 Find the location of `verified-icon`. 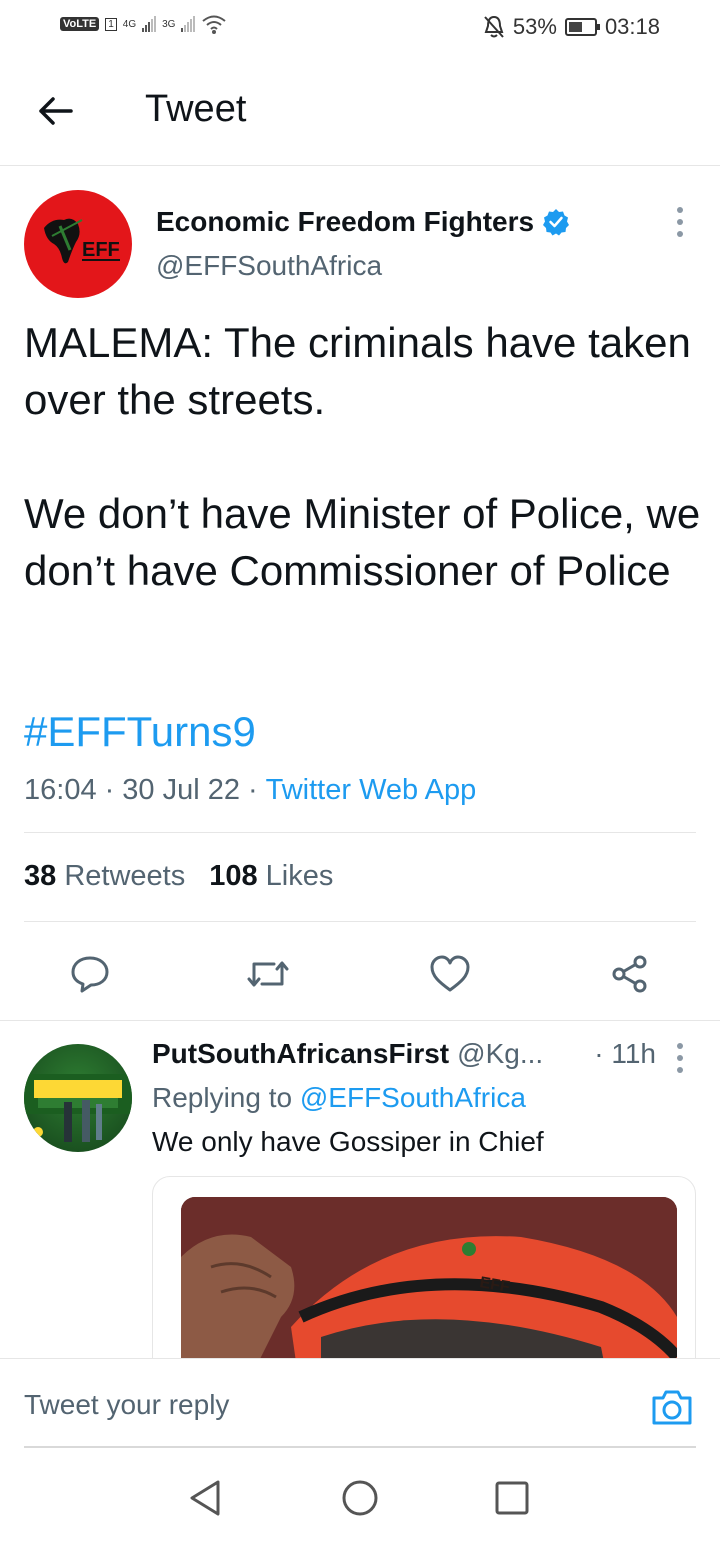

verified-icon is located at coordinates (556, 222).